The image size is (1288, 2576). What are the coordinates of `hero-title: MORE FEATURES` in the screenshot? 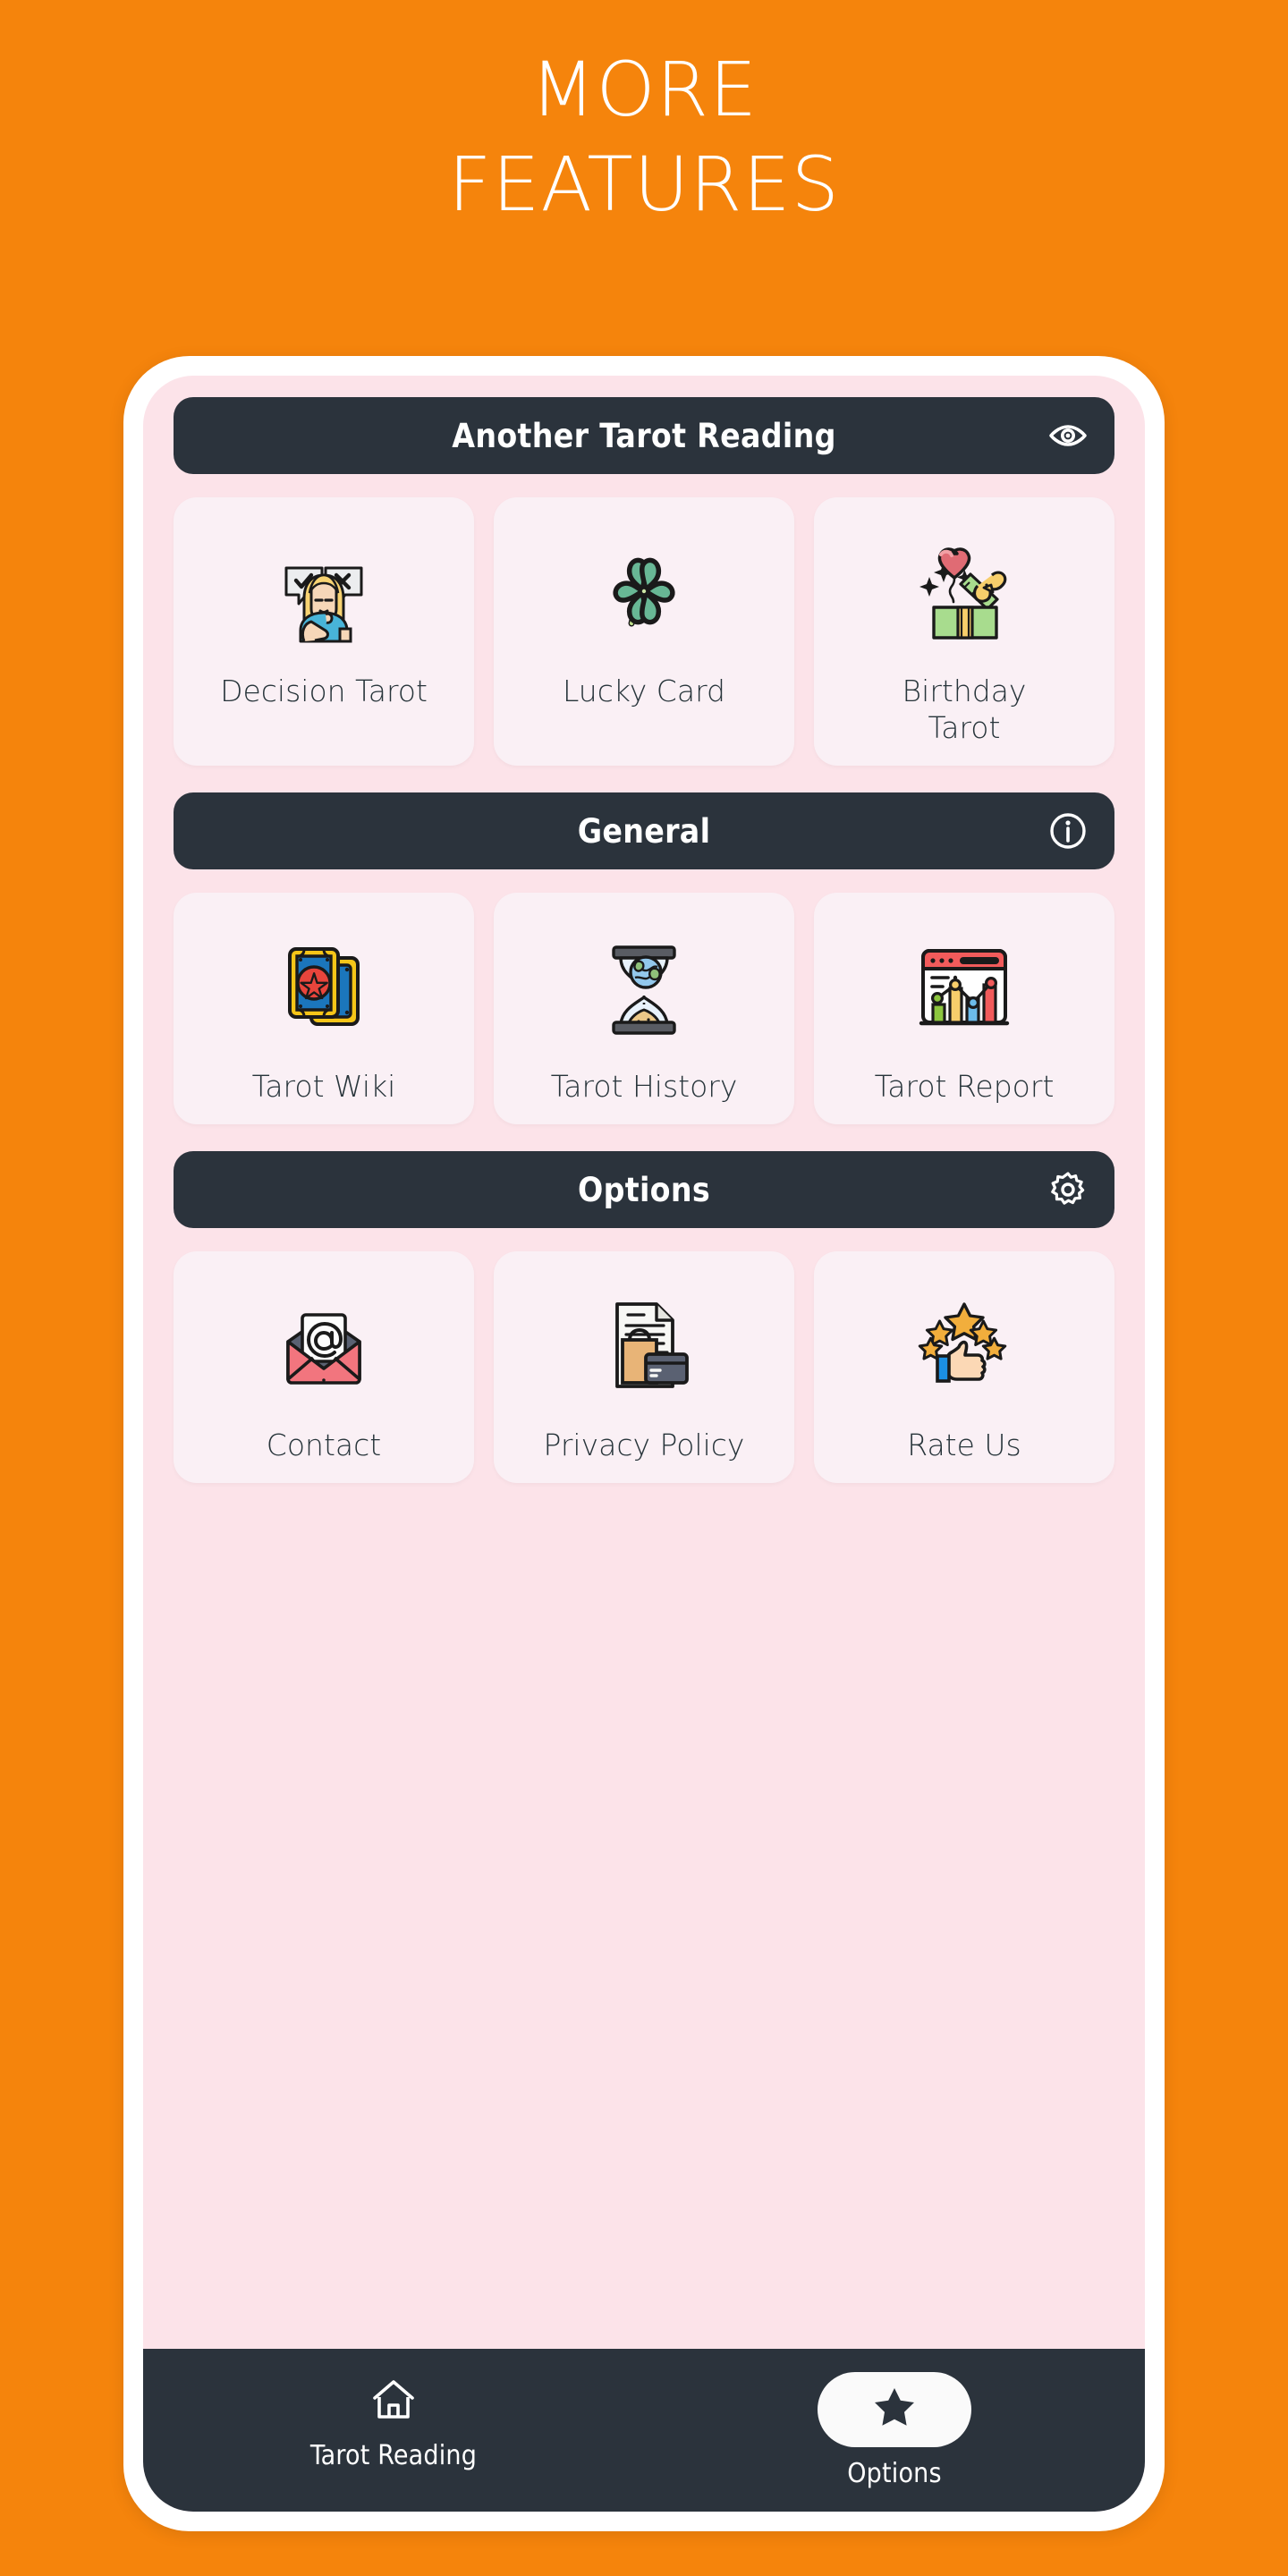 It's located at (644, 137).